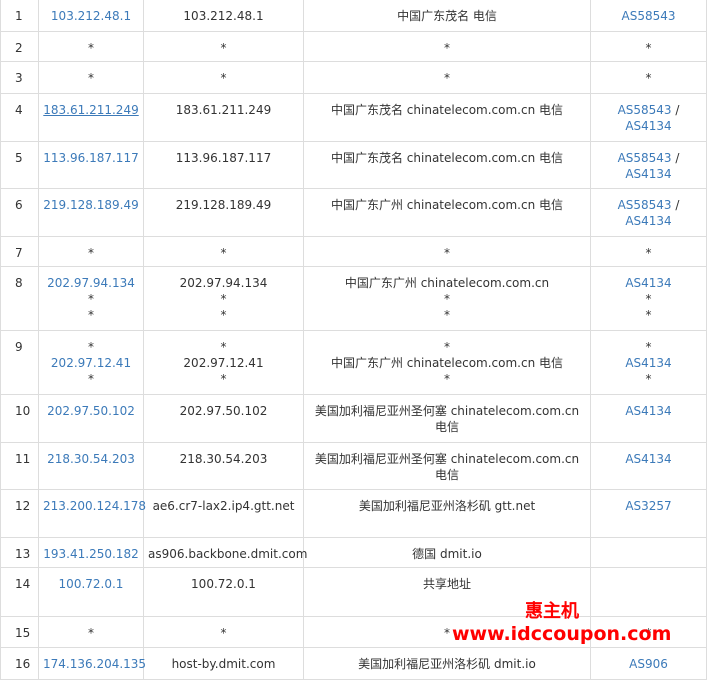 The height and width of the screenshot is (683, 707). I want to click on location: 美国加利福尼亚州洛杉矶 gtt.net, so click(447, 506).